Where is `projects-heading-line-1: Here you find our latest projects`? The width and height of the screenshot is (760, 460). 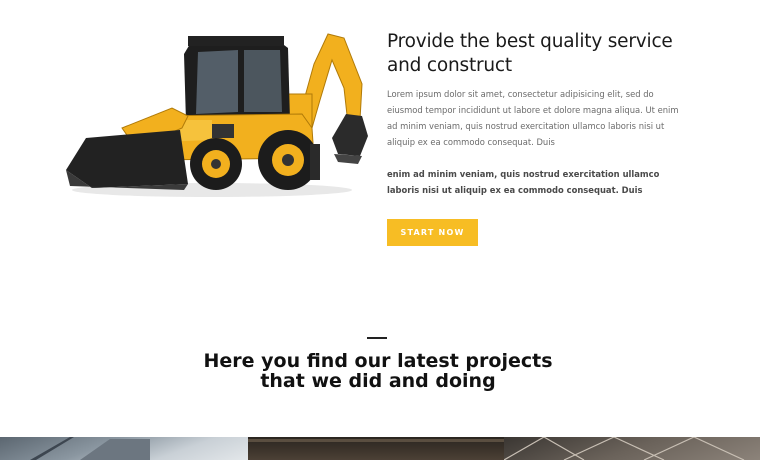
projects-heading-line-1: Here you find our latest projects is located at coordinates (378, 361).